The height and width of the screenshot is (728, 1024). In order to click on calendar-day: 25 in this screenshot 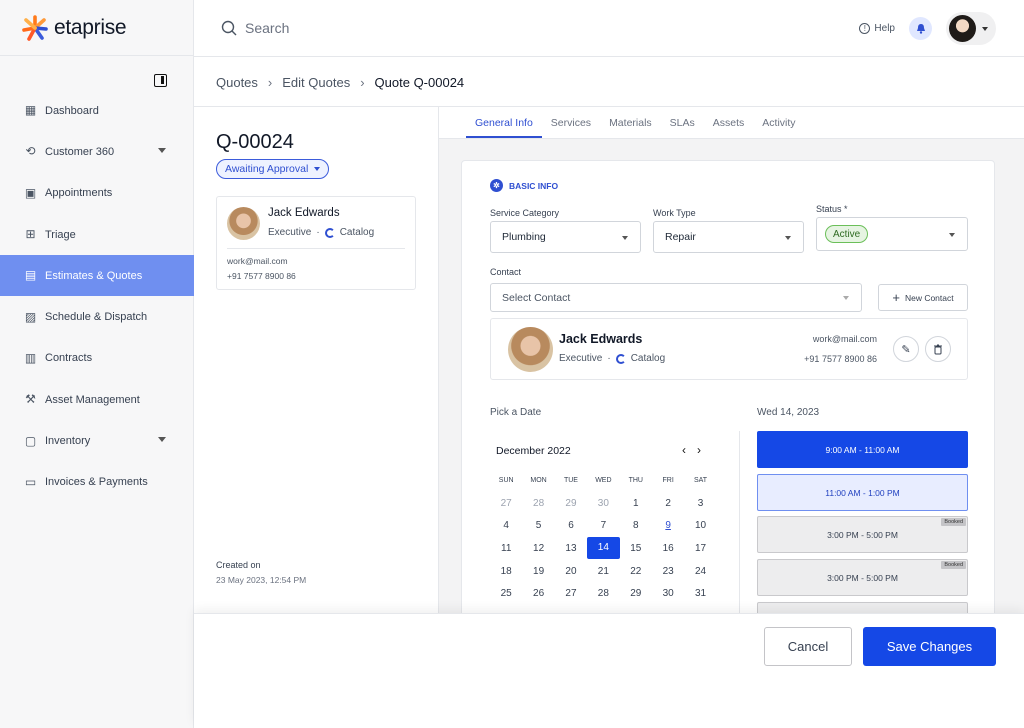, I will do `click(506, 593)`.